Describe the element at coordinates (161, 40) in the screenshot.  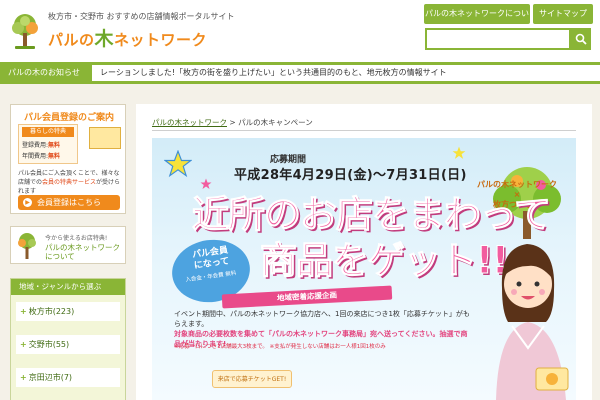
I see `logo-text-part3: ネットワーク` at that location.